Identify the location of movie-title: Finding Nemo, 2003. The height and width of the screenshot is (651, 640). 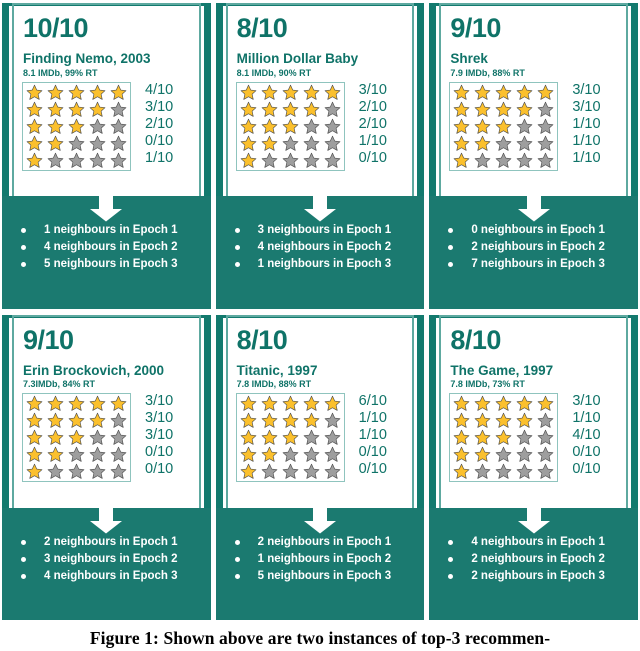
(87, 58).